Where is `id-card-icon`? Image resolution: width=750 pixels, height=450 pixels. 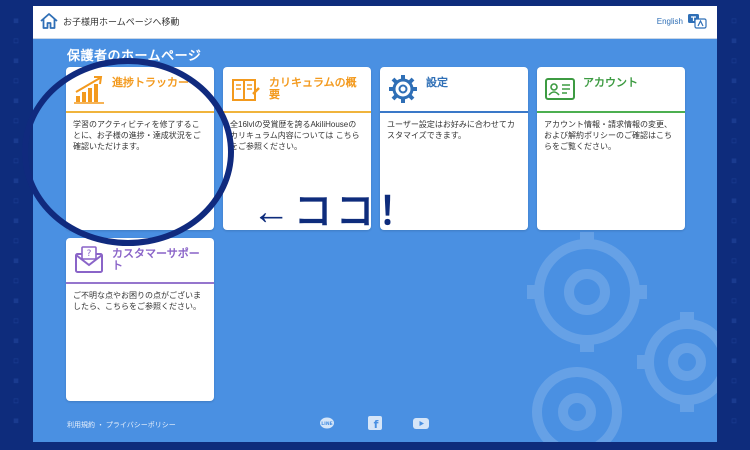
id-card-icon is located at coordinates (560, 89).